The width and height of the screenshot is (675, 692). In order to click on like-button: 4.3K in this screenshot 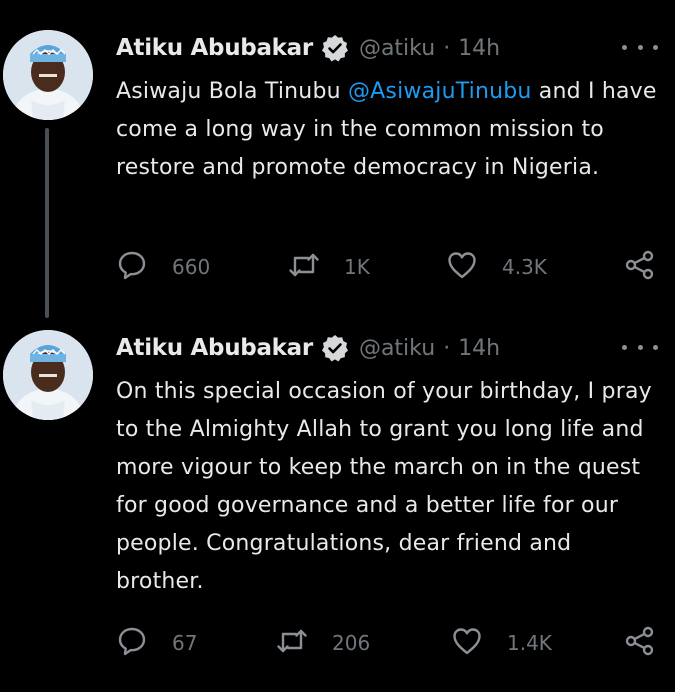, I will do `click(496, 267)`.